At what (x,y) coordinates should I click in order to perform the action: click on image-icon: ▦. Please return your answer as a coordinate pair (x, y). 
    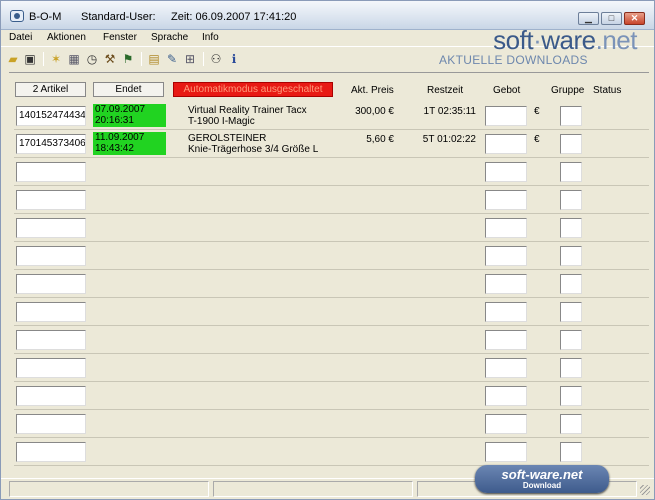
    Looking at the image, I should click on (74, 59).